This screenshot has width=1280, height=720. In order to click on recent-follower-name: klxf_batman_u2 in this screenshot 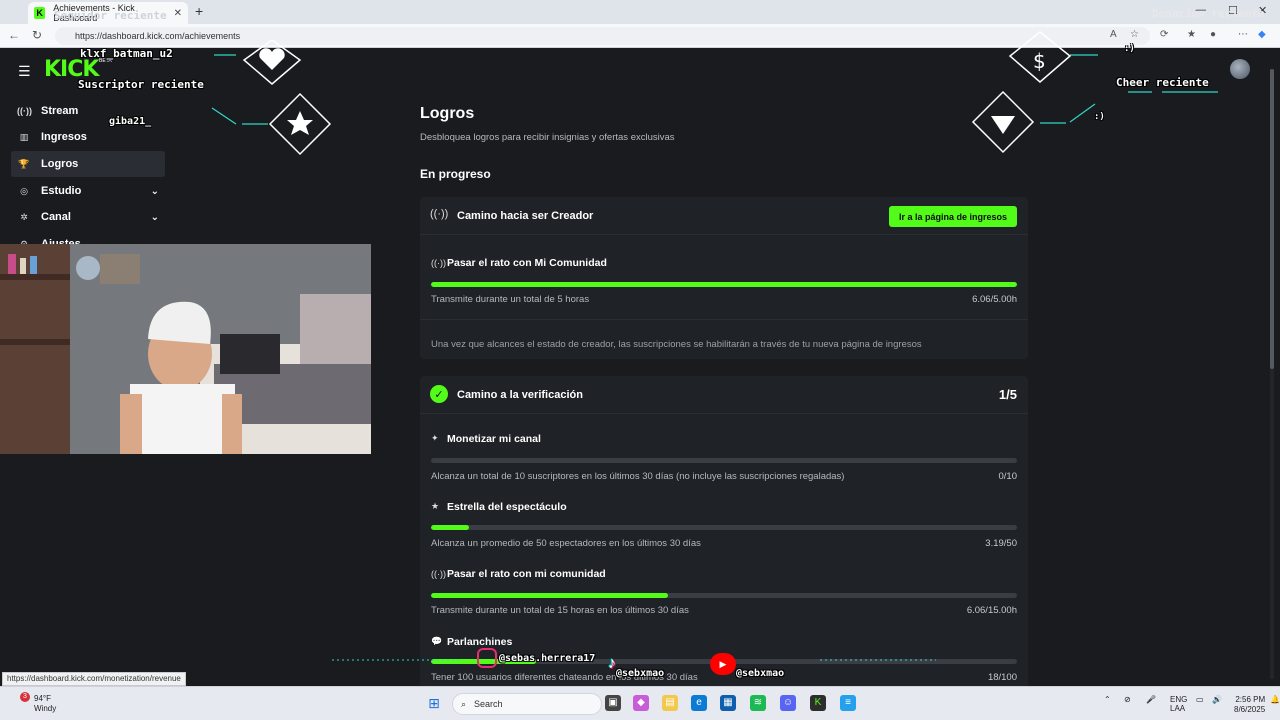, I will do `click(126, 53)`.